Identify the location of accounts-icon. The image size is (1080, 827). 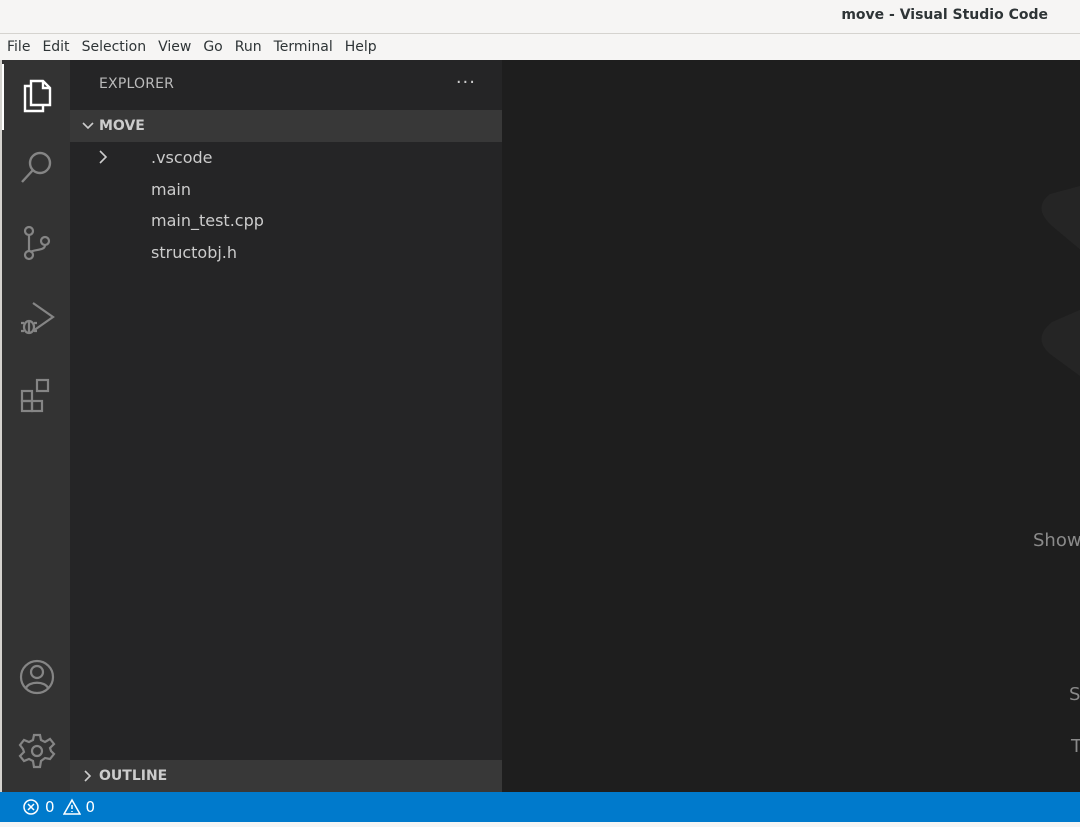
(37, 677).